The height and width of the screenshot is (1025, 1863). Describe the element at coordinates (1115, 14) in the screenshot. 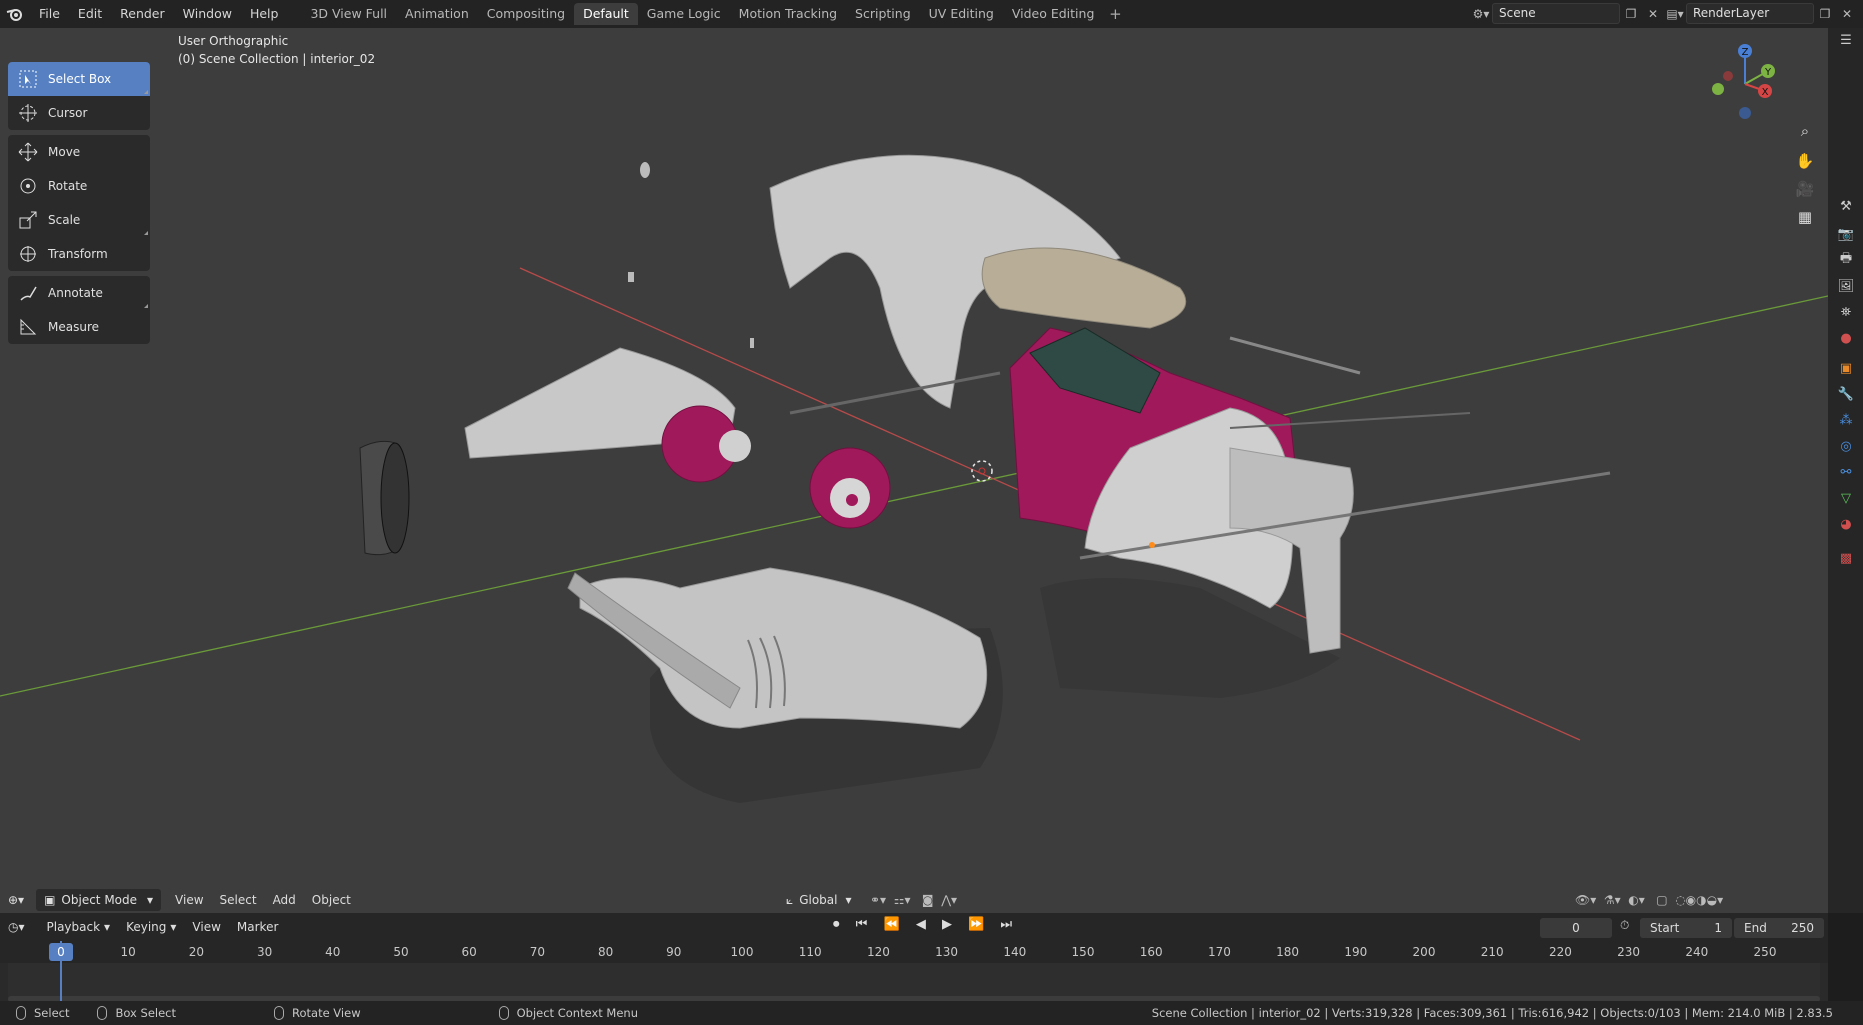

I see `add-workspace-button: +` at that location.